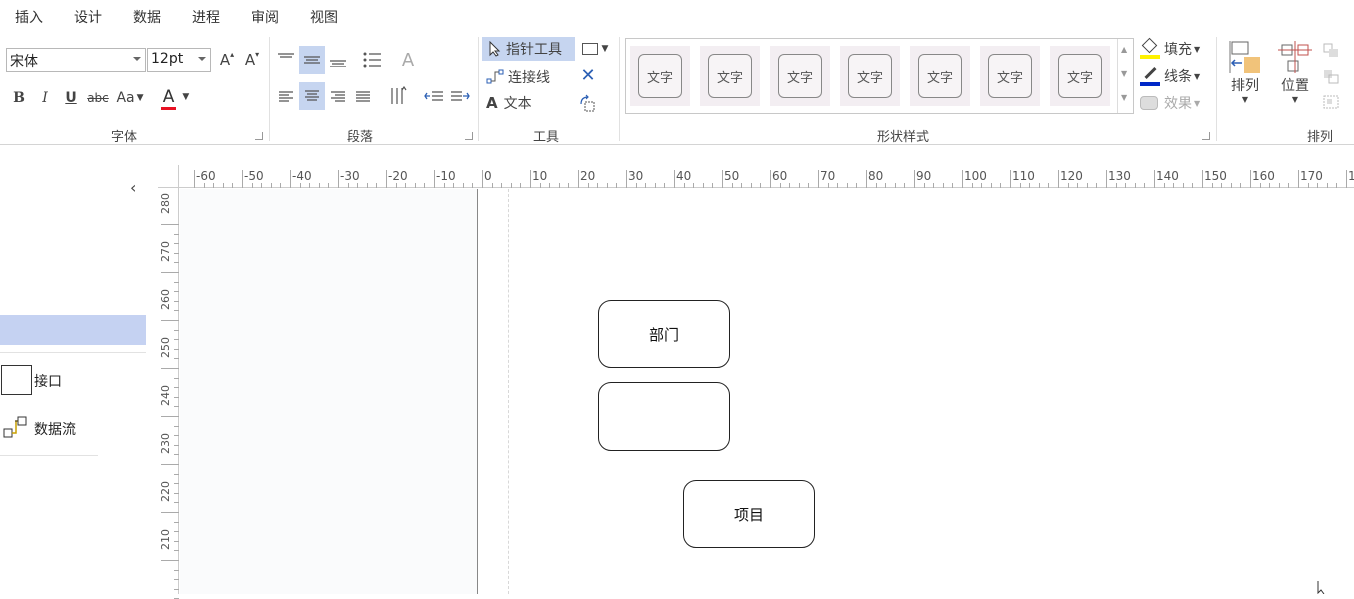 This screenshot has width=1354, height=599. What do you see at coordinates (227, 60) in the screenshot?
I see `grow-font-button: A ▴` at bounding box center [227, 60].